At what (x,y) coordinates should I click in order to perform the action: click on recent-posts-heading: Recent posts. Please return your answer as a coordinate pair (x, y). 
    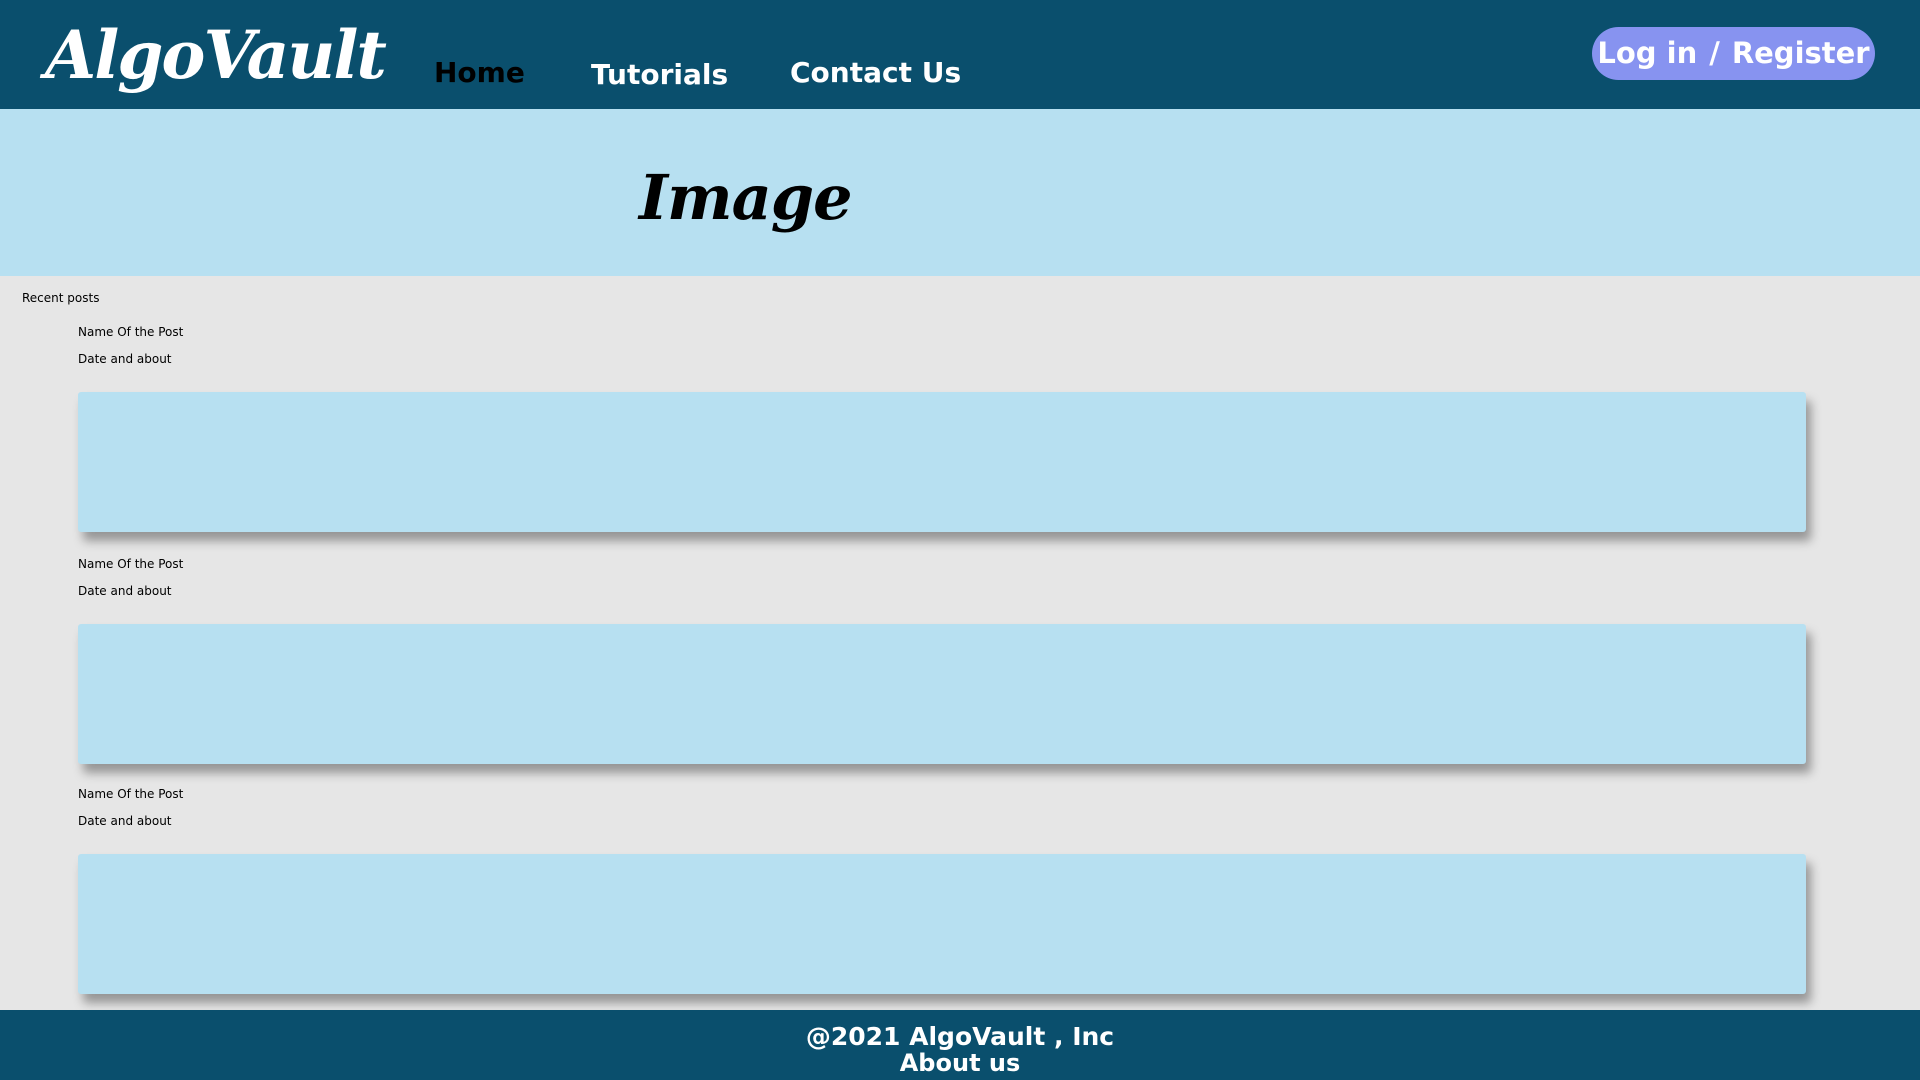
    Looking at the image, I should click on (61, 298).